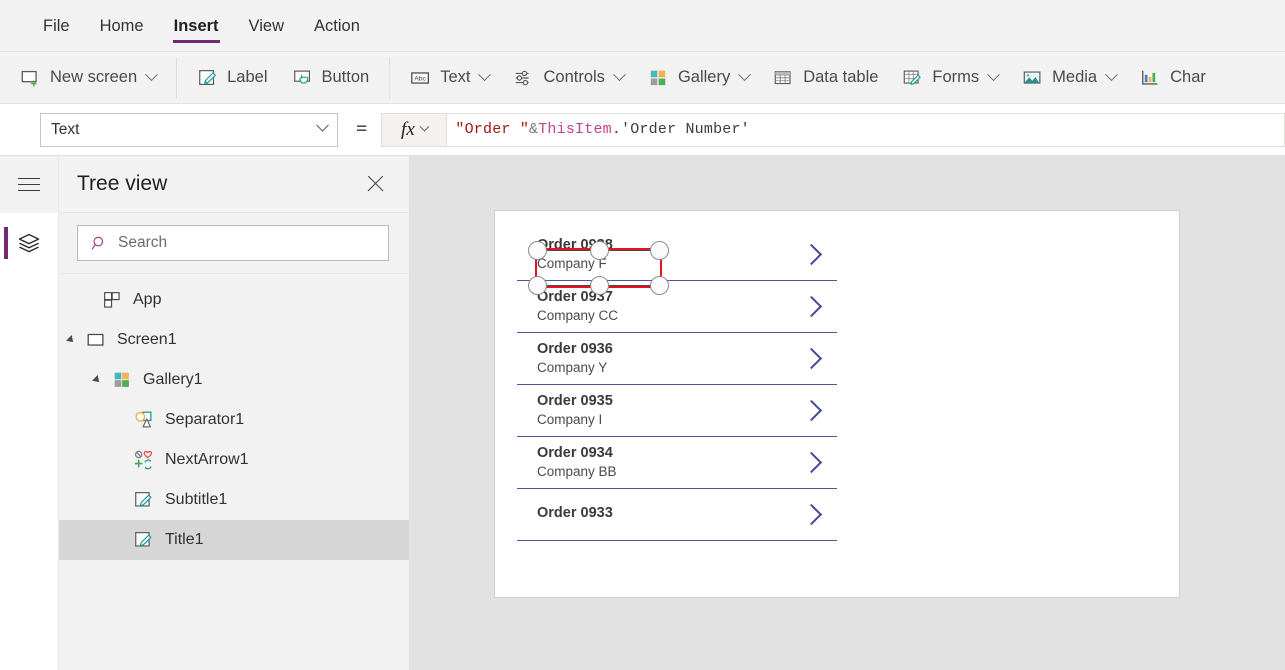 The height and width of the screenshot is (670, 1285). What do you see at coordinates (1188, 77) in the screenshot?
I see `charts-button-label: Char` at bounding box center [1188, 77].